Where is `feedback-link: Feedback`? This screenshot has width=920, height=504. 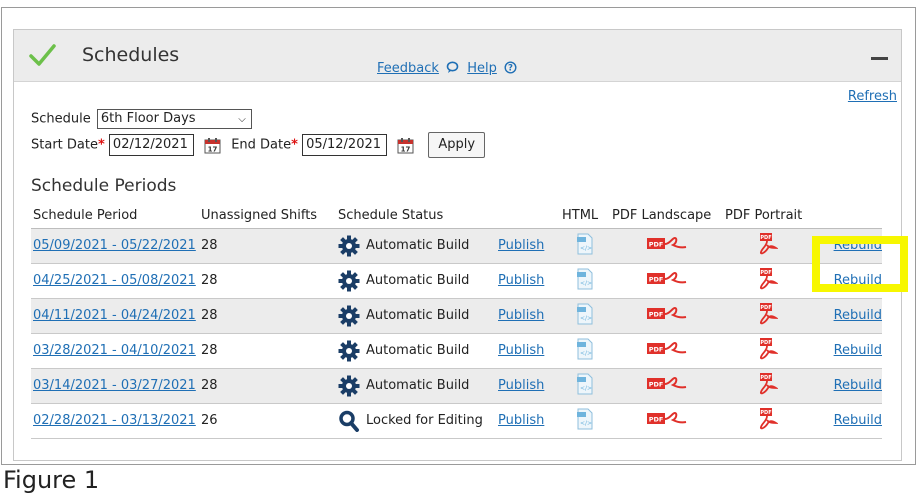 feedback-link: Feedback is located at coordinates (408, 68).